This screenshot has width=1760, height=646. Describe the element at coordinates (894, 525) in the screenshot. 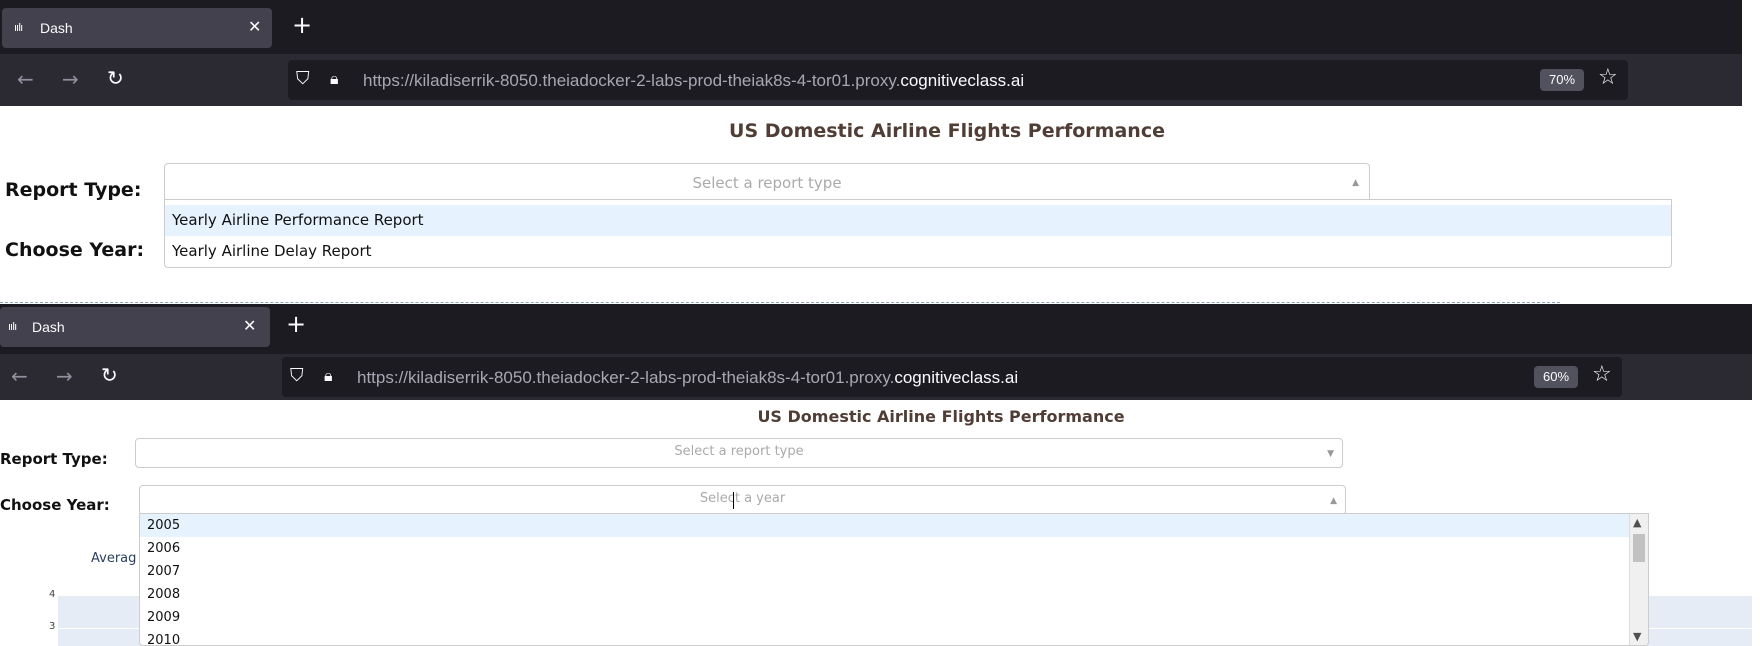

I see `dropdown-option: 2005` at that location.